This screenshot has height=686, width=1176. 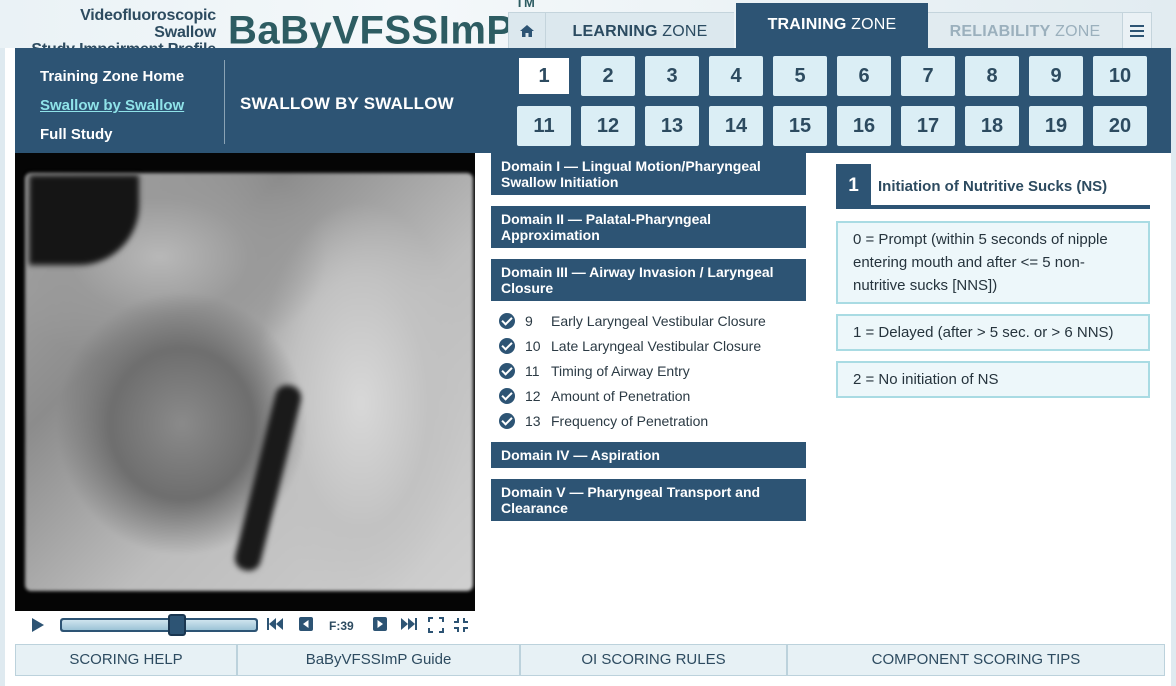 I want to click on tab-training-bold: TRAINING, so click(x=807, y=24).